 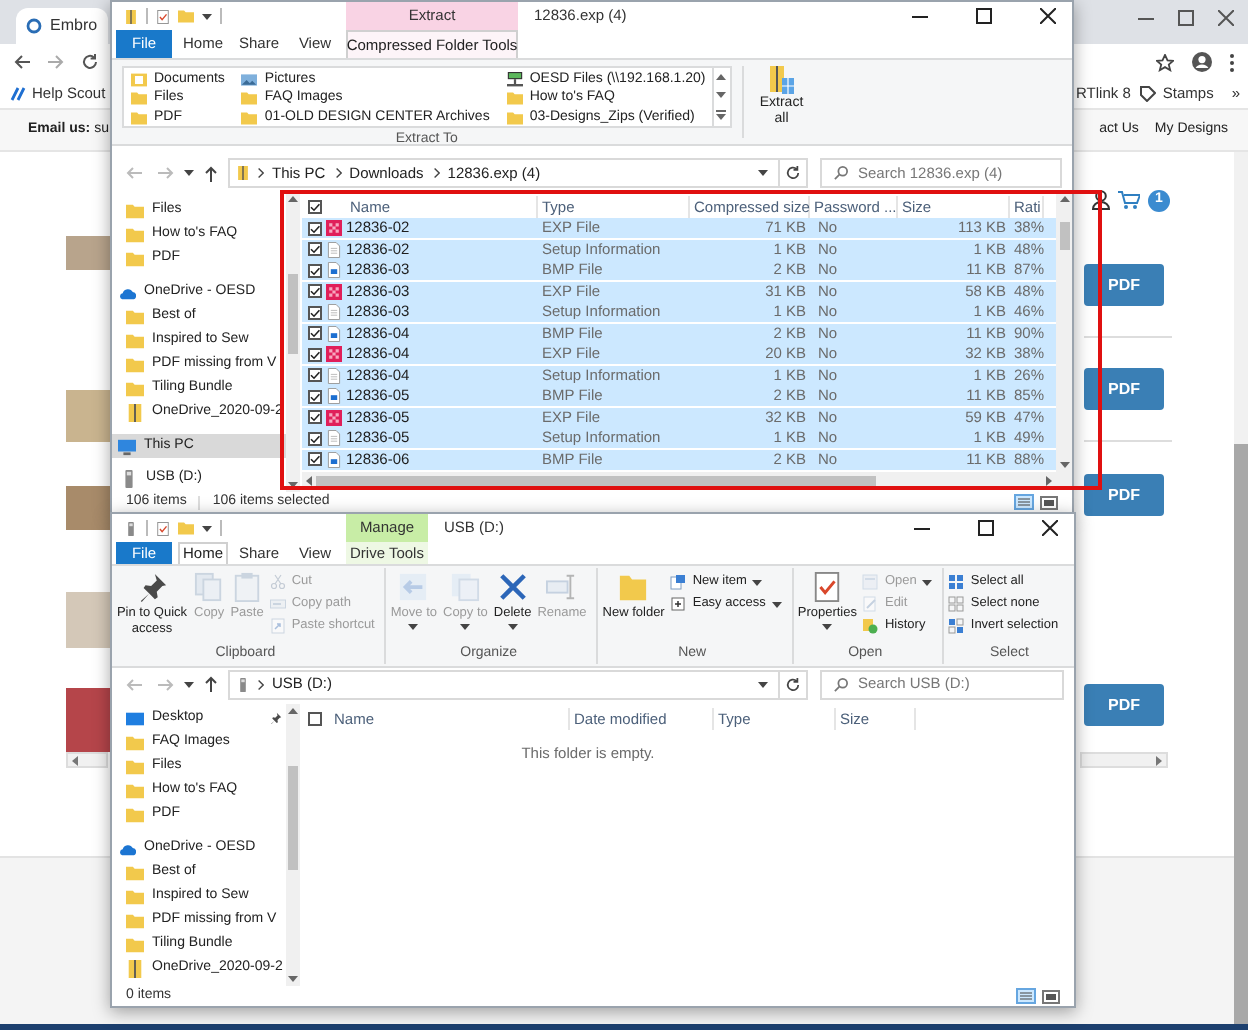 What do you see at coordinates (1241, 588) in the screenshot?
I see `page-scrollbar` at bounding box center [1241, 588].